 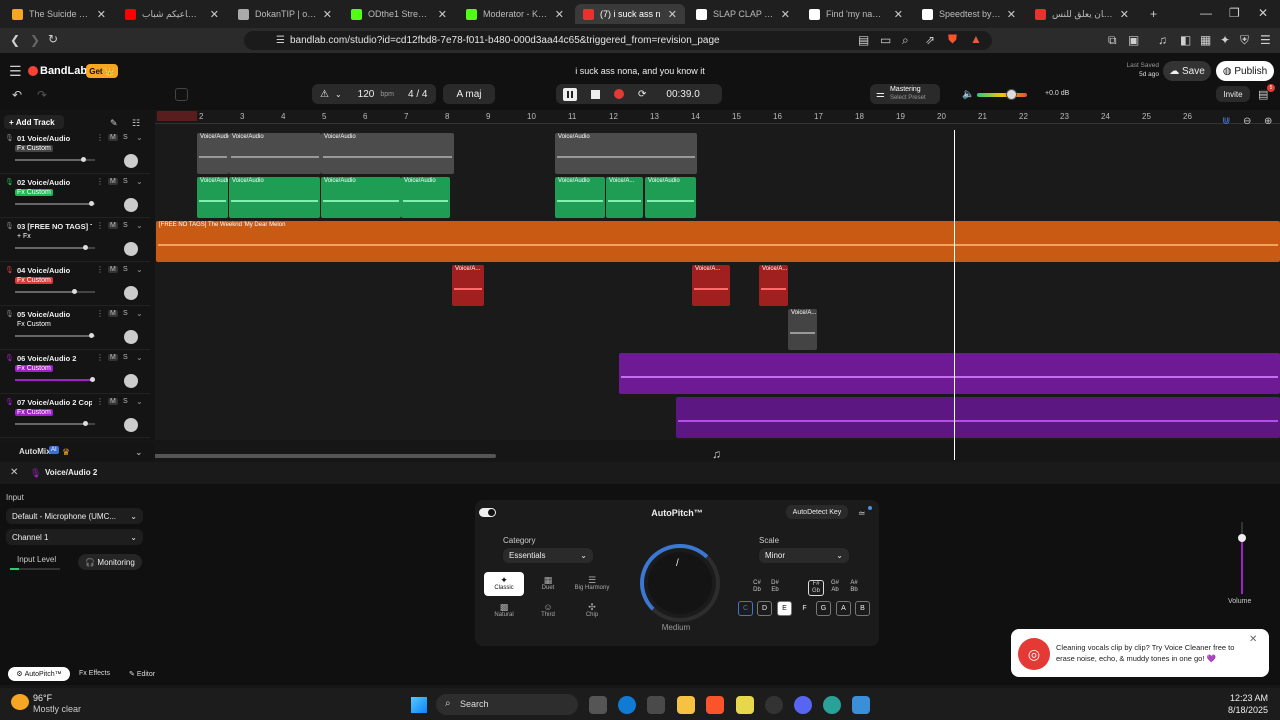 I want to click on preset-button: ✦ Classic, so click(x=504, y=584).